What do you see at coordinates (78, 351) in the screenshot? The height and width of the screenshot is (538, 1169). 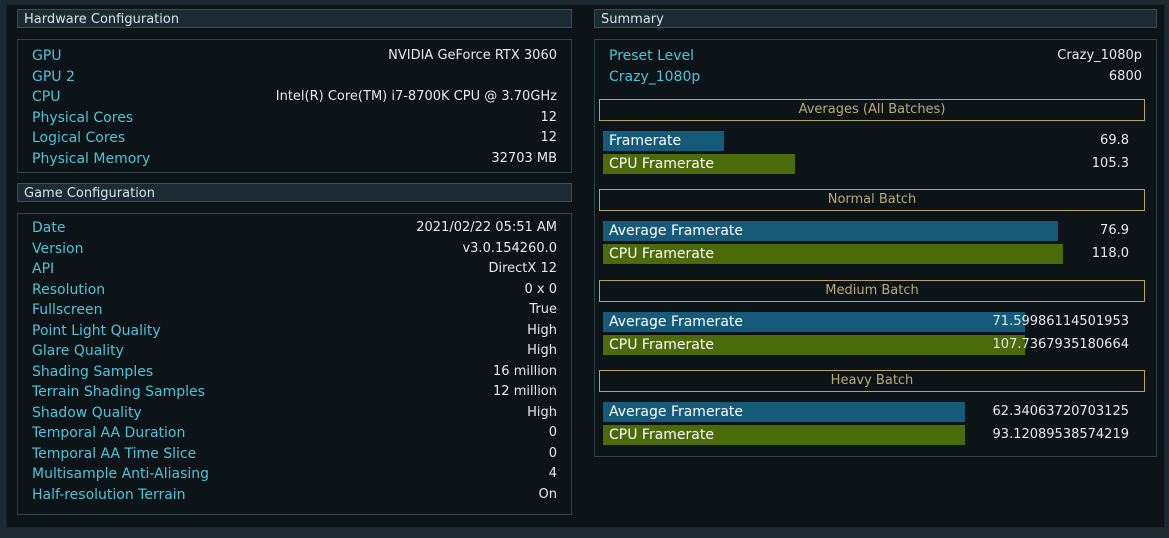 I see `game-label: Glare Quality` at bounding box center [78, 351].